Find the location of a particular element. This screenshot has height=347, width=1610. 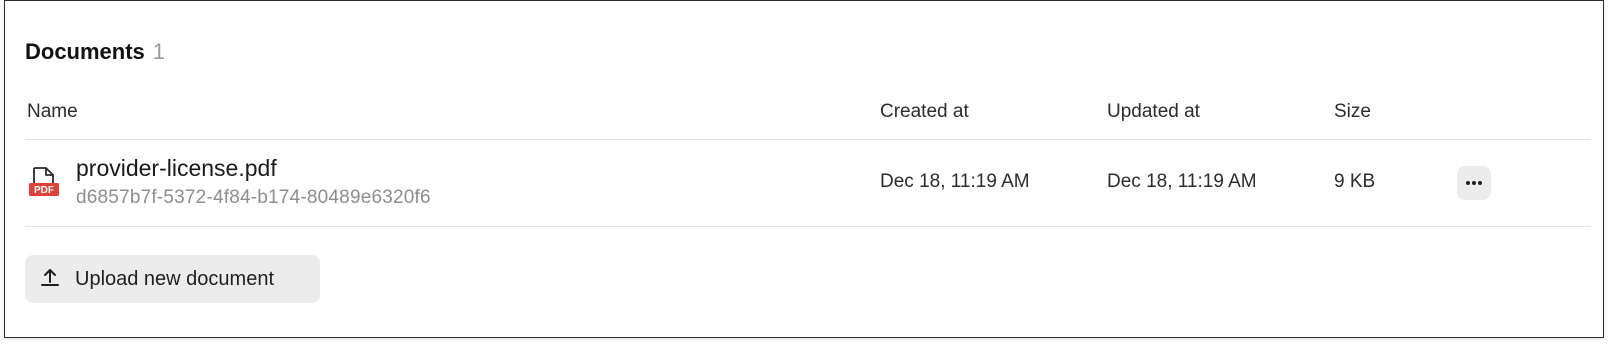

section-header: Documents 1 is located at coordinates (95, 52).